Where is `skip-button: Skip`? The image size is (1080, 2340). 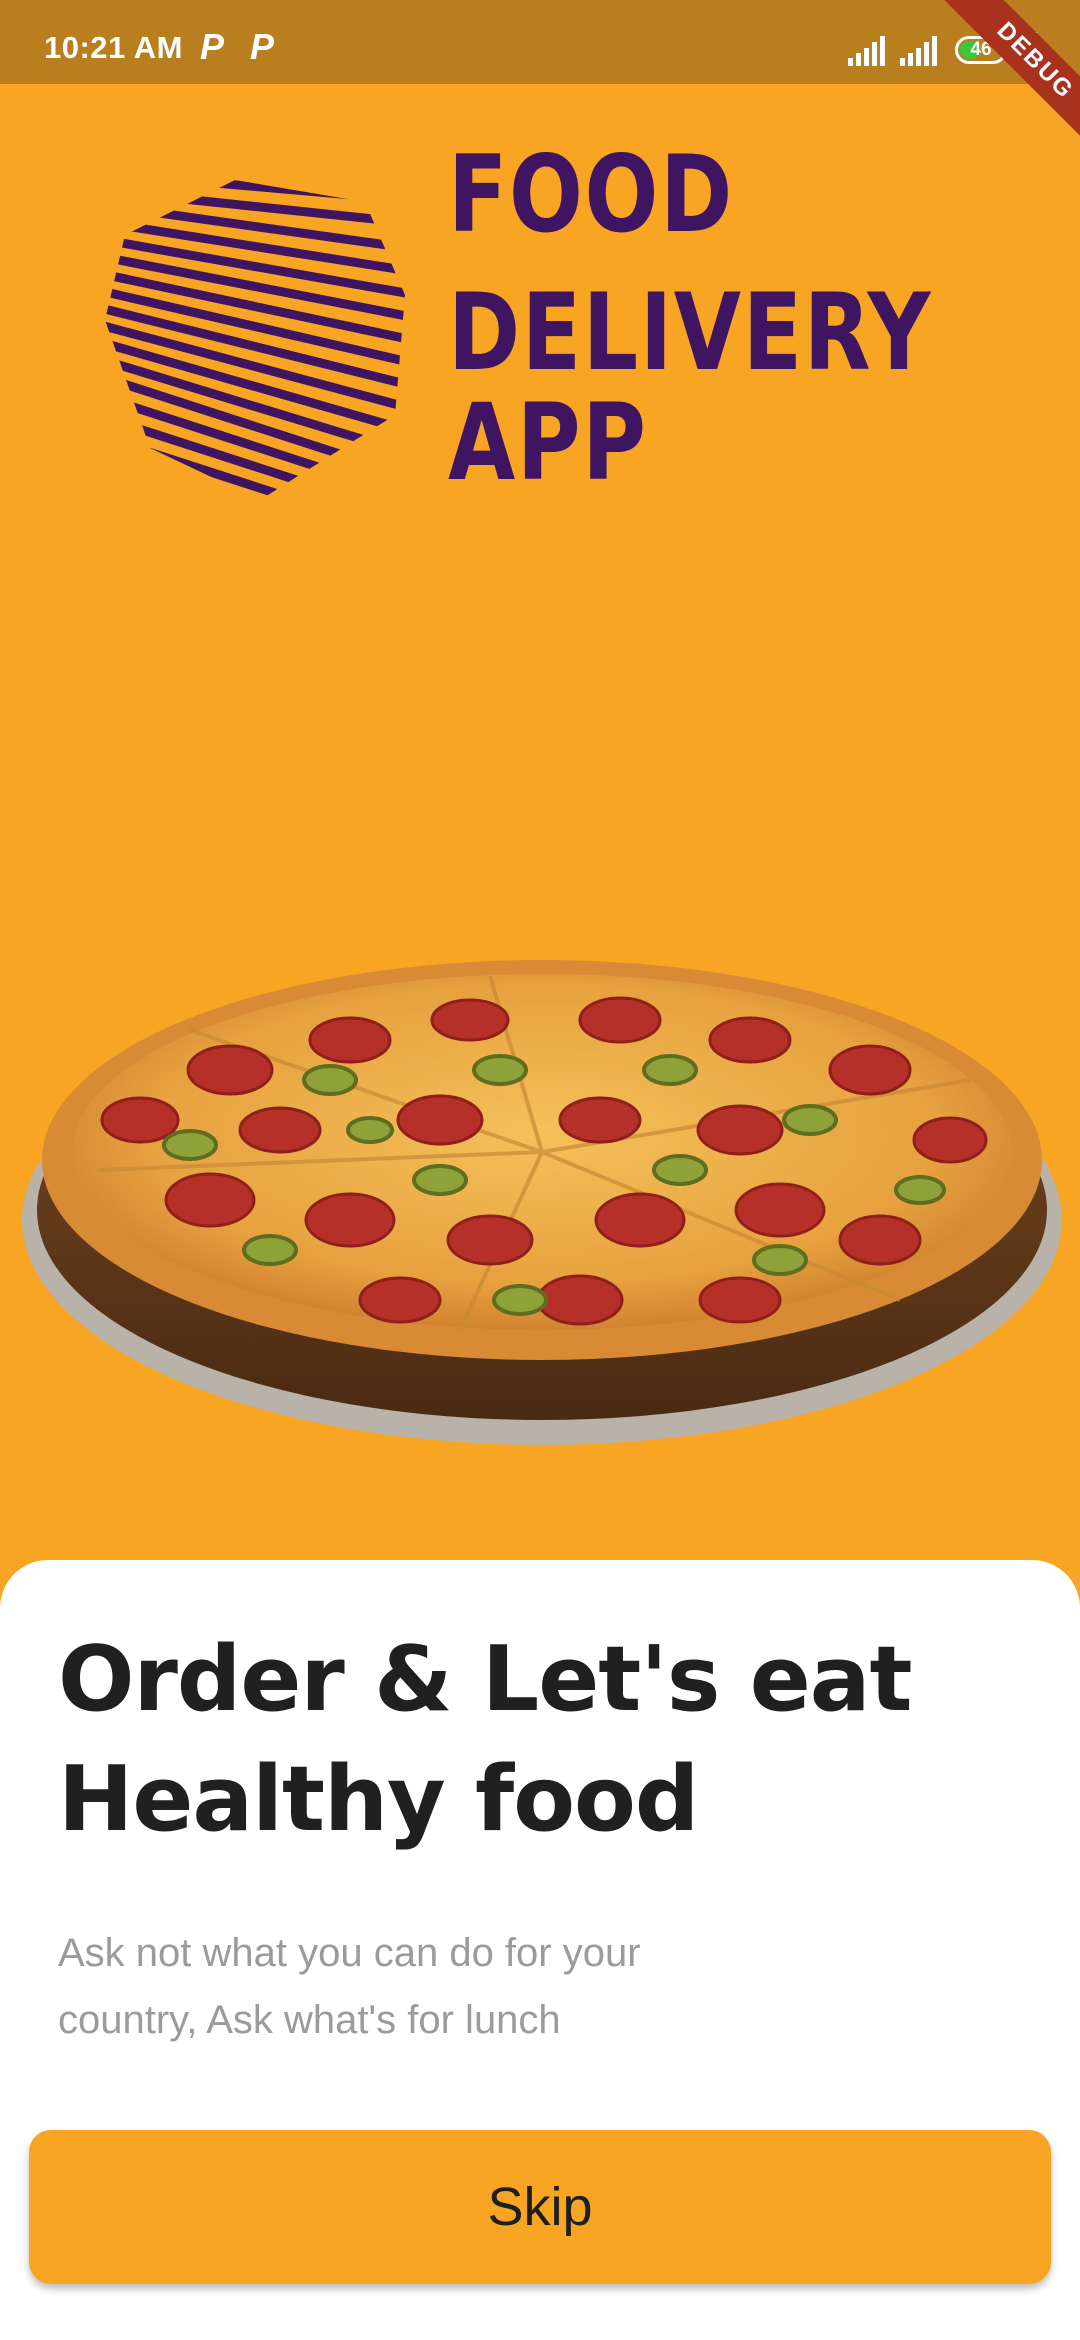 skip-button: Skip is located at coordinates (540, 2207).